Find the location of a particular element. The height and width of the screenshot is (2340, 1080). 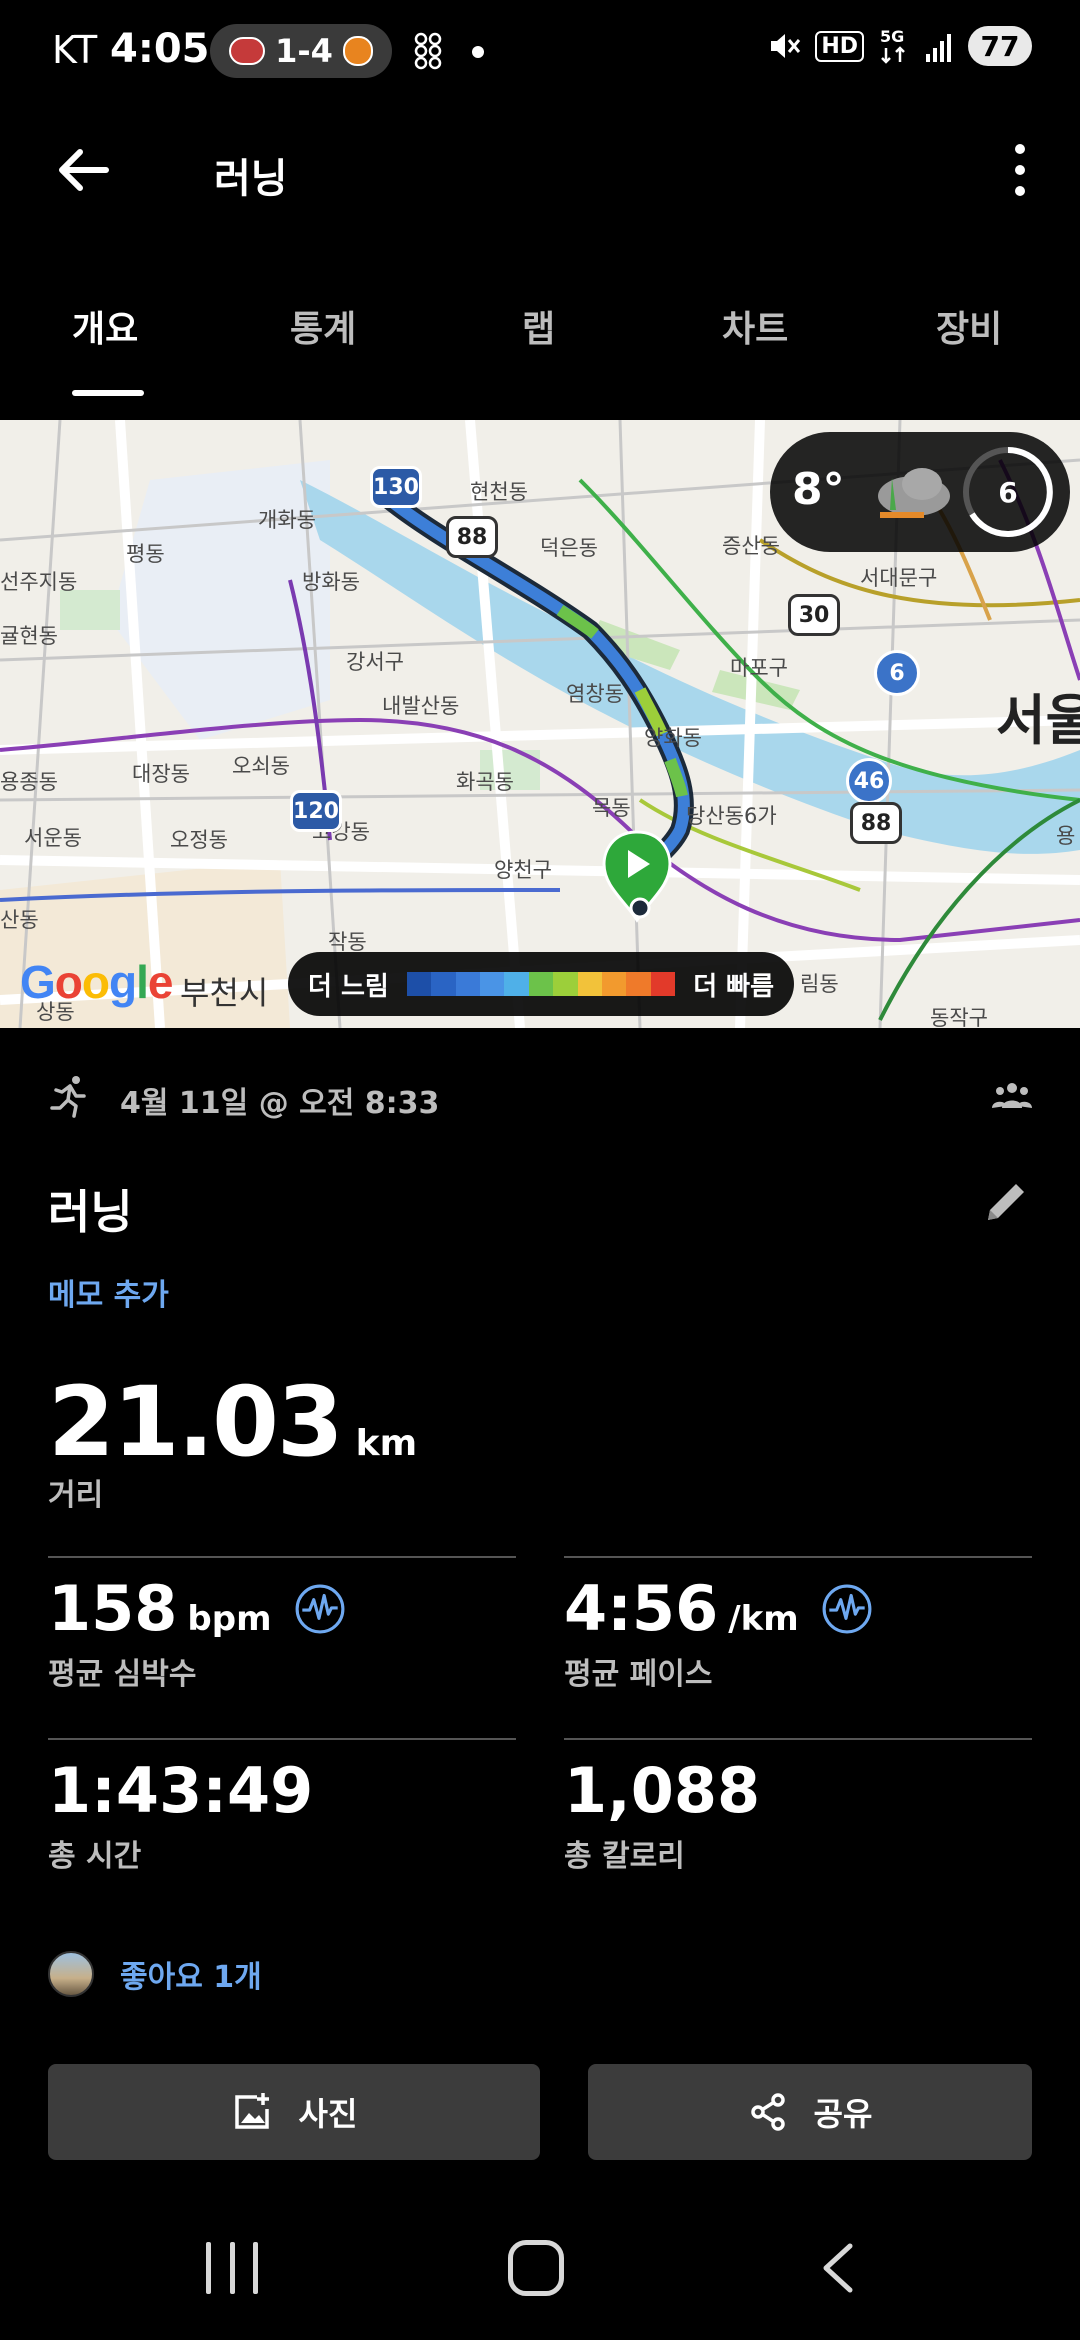

map-label: 현천동 is located at coordinates (499, 492).